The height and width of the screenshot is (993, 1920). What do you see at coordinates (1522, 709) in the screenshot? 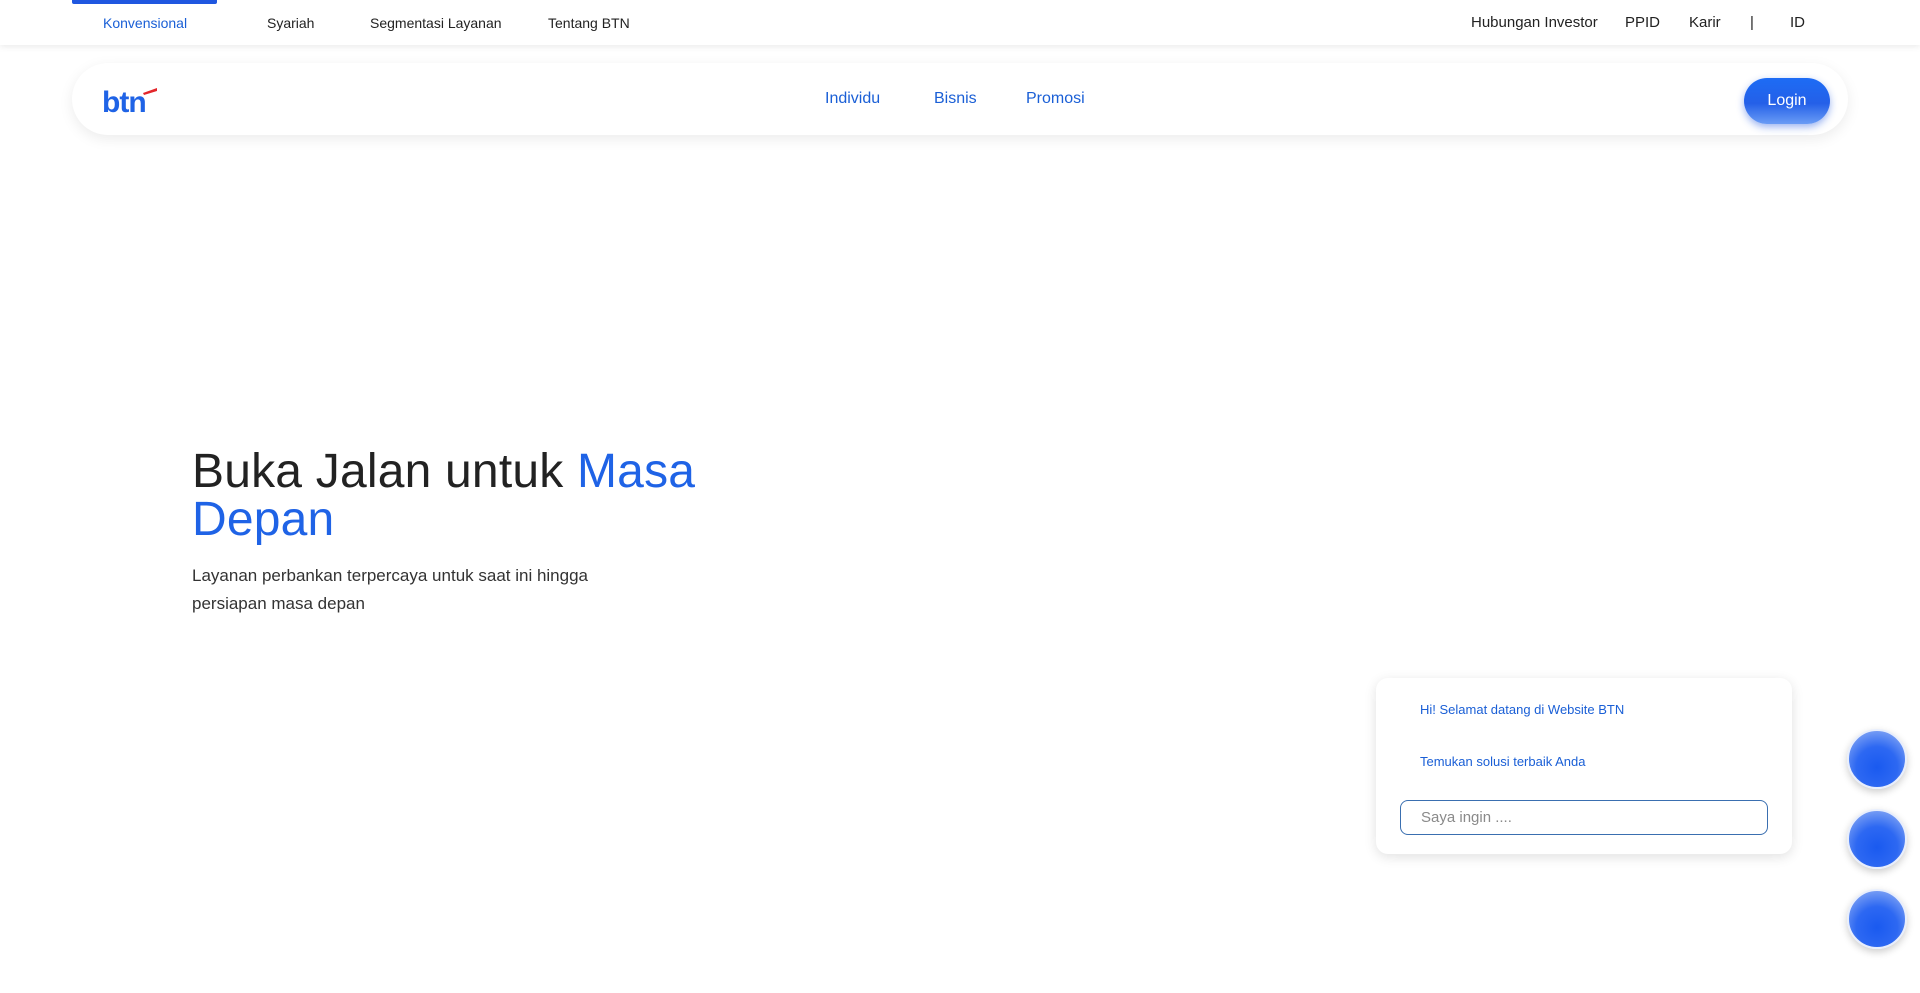
I see `chat-greeting: Hi! Selamat datang di Website BTN` at bounding box center [1522, 709].